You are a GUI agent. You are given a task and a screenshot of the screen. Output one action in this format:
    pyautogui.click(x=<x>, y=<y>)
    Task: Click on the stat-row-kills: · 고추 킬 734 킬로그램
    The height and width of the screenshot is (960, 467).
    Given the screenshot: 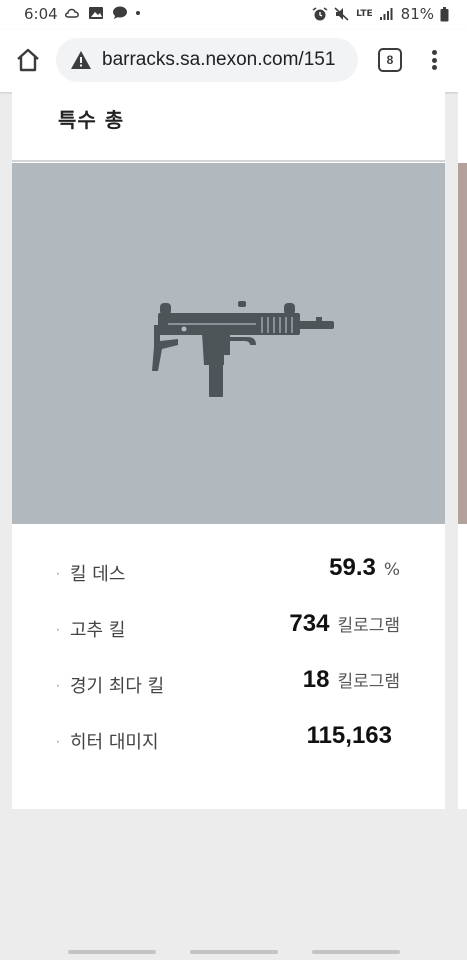 What is the action you would take?
    pyautogui.click(x=228, y=638)
    